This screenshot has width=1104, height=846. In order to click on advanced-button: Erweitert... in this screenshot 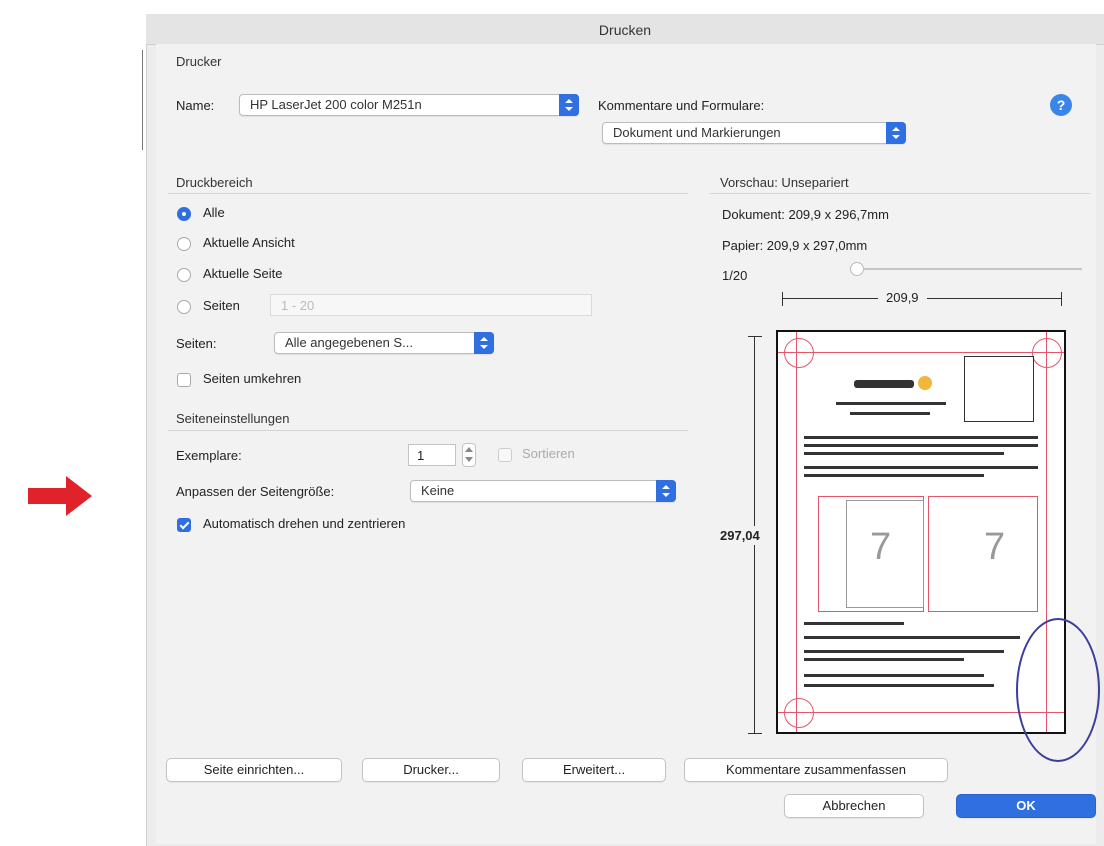, I will do `click(594, 770)`.